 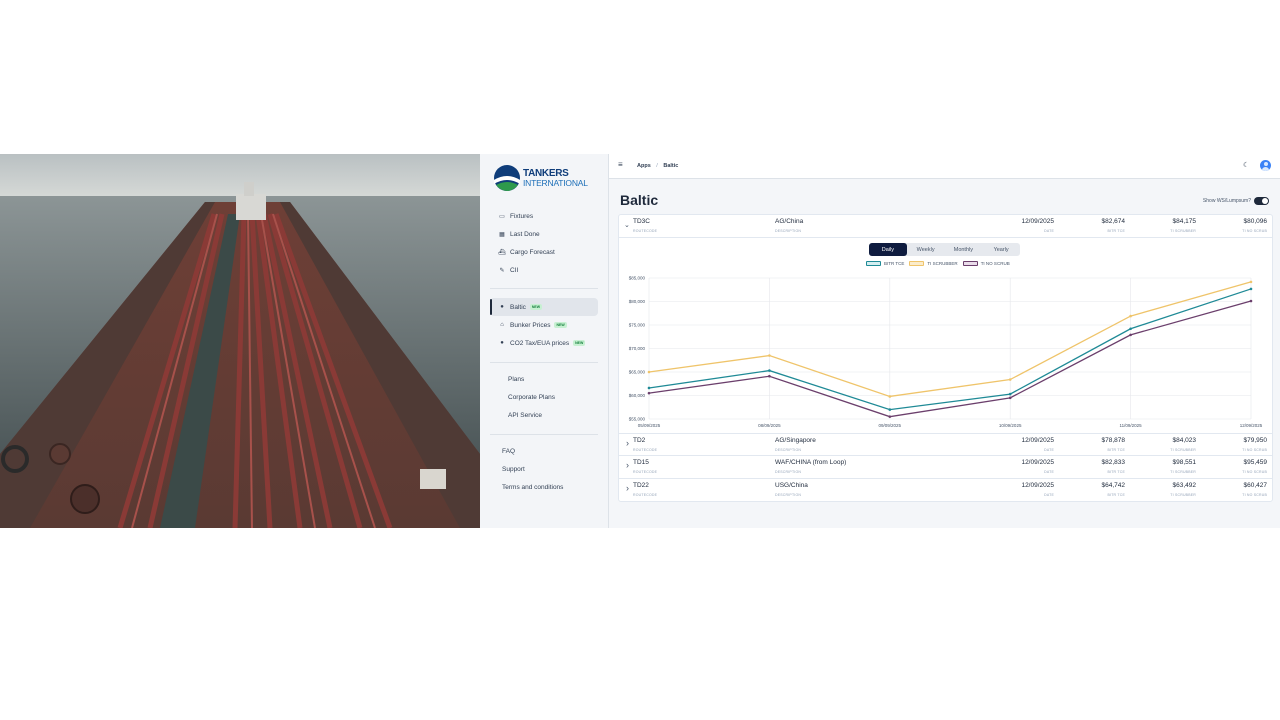 What do you see at coordinates (1113, 462) in the screenshot?
I see `bitr-tce-value: $82,833` at bounding box center [1113, 462].